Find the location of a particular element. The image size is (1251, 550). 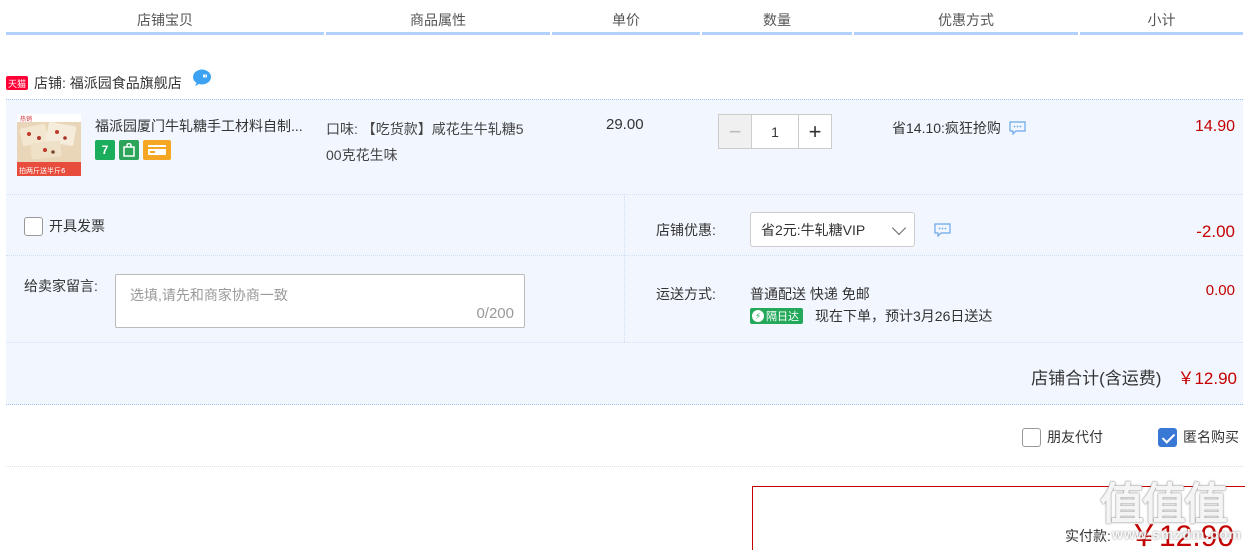

watermark-logo: 值值值 is located at coordinates (1164, 504).